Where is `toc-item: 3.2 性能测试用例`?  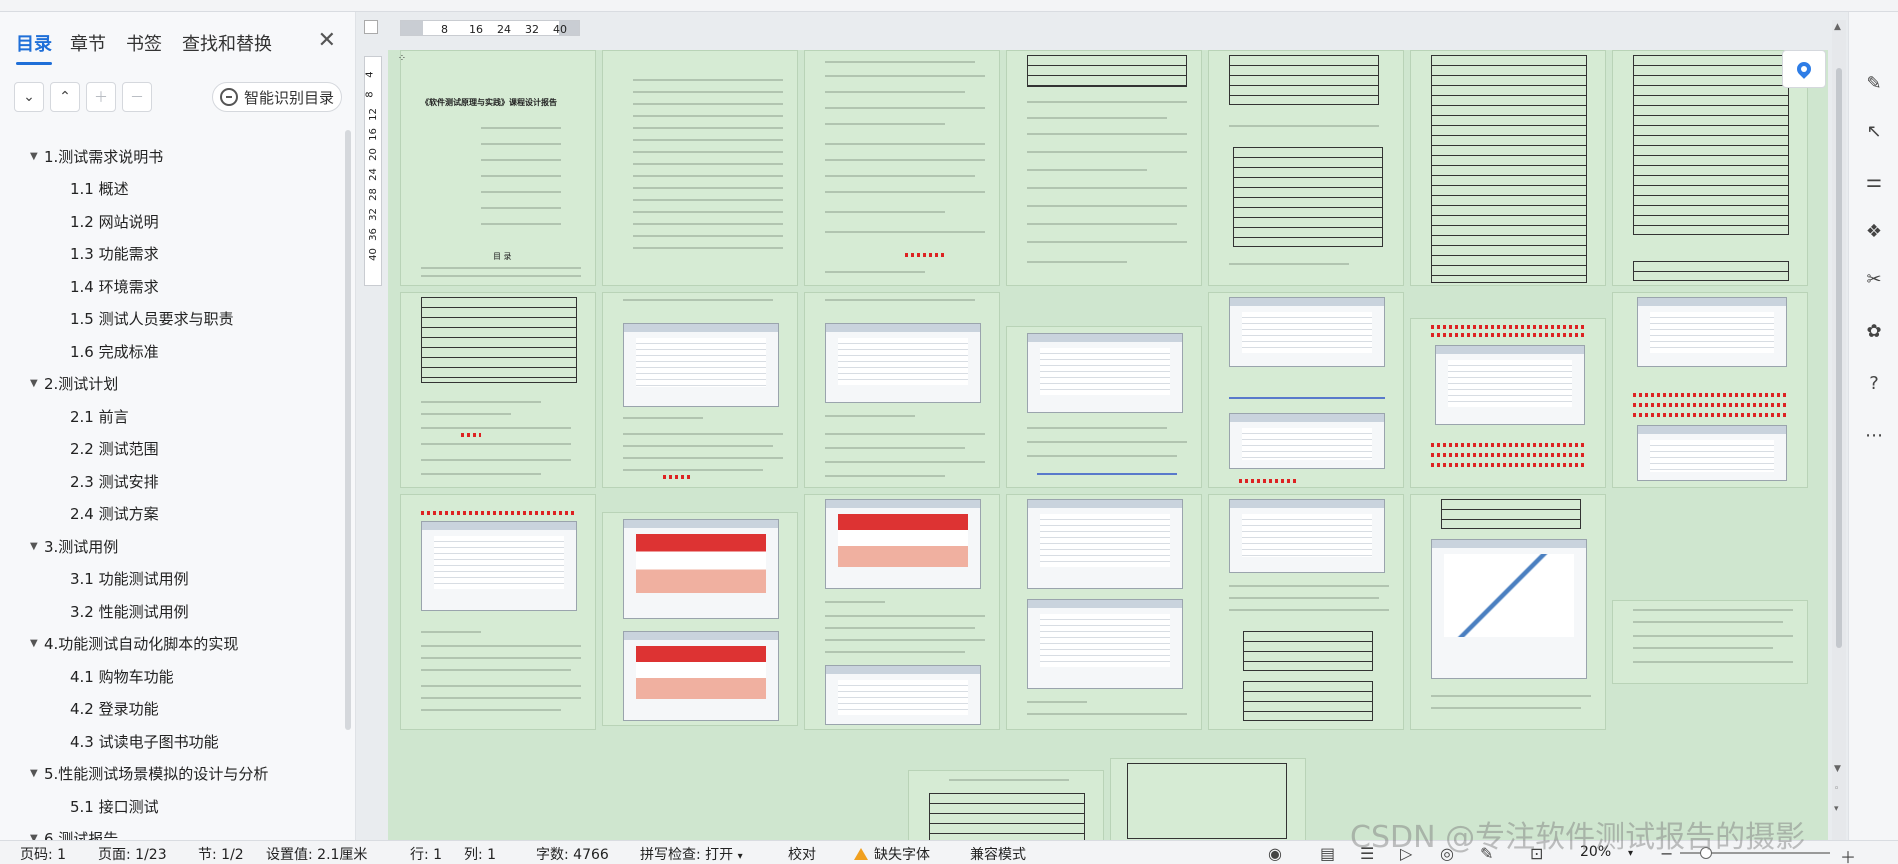 toc-item: 3.2 性能测试用例 is located at coordinates (170, 611).